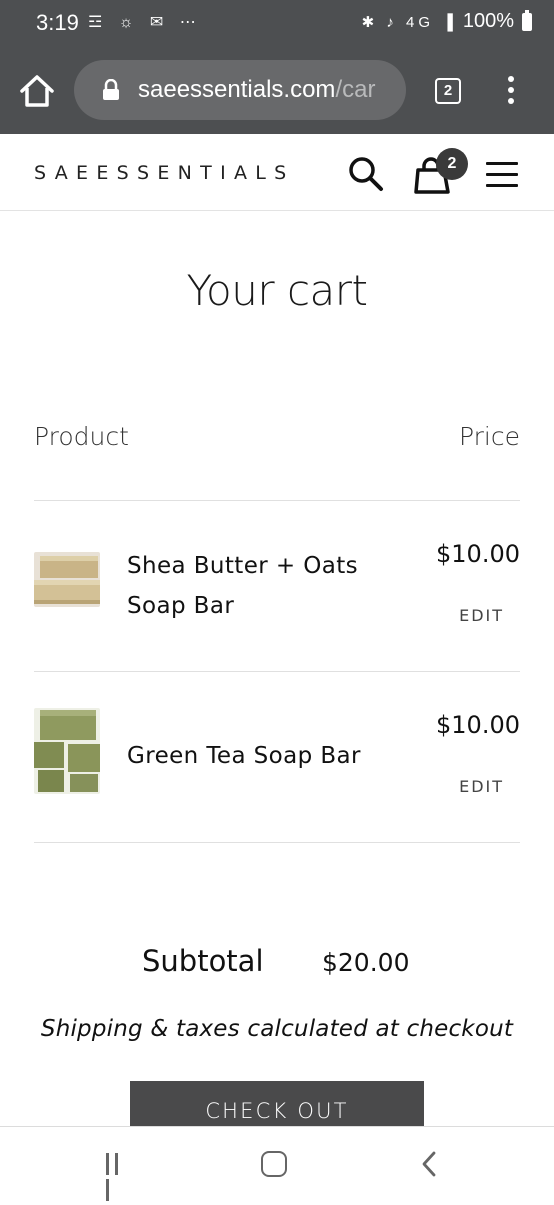  I want to click on back-icon, so click(430, 1164).